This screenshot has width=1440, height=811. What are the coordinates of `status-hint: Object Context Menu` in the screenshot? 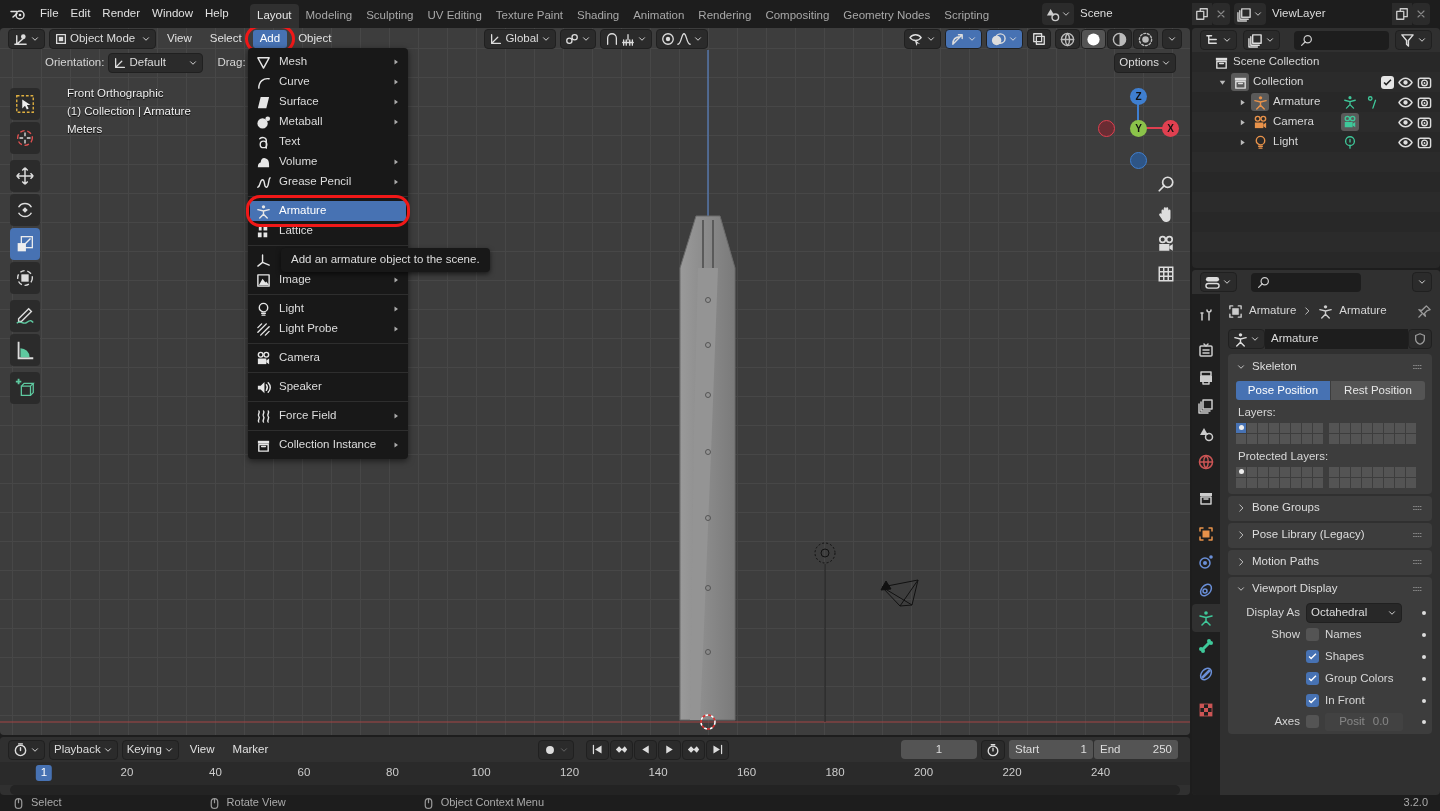 It's located at (492, 803).